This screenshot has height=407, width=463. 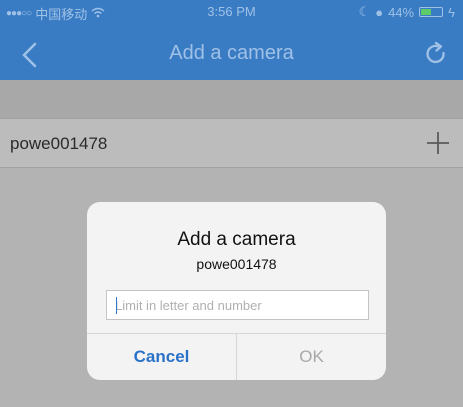 What do you see at coordinates (364, 11) in the screenshot?
I see `moon-icon: ☾` at bounding box center [364, 11].